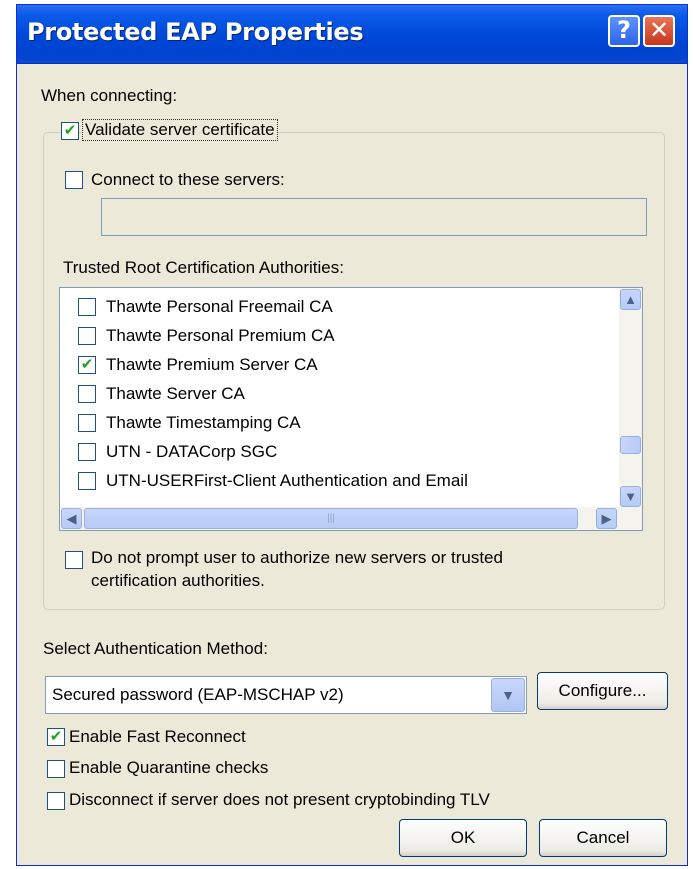 Image resolution: width=693 pixels, height=869 pixels. Describe the element at coordinates (87, 365) in the screenshot. I see `authority-checkbox: ✔` at that location.